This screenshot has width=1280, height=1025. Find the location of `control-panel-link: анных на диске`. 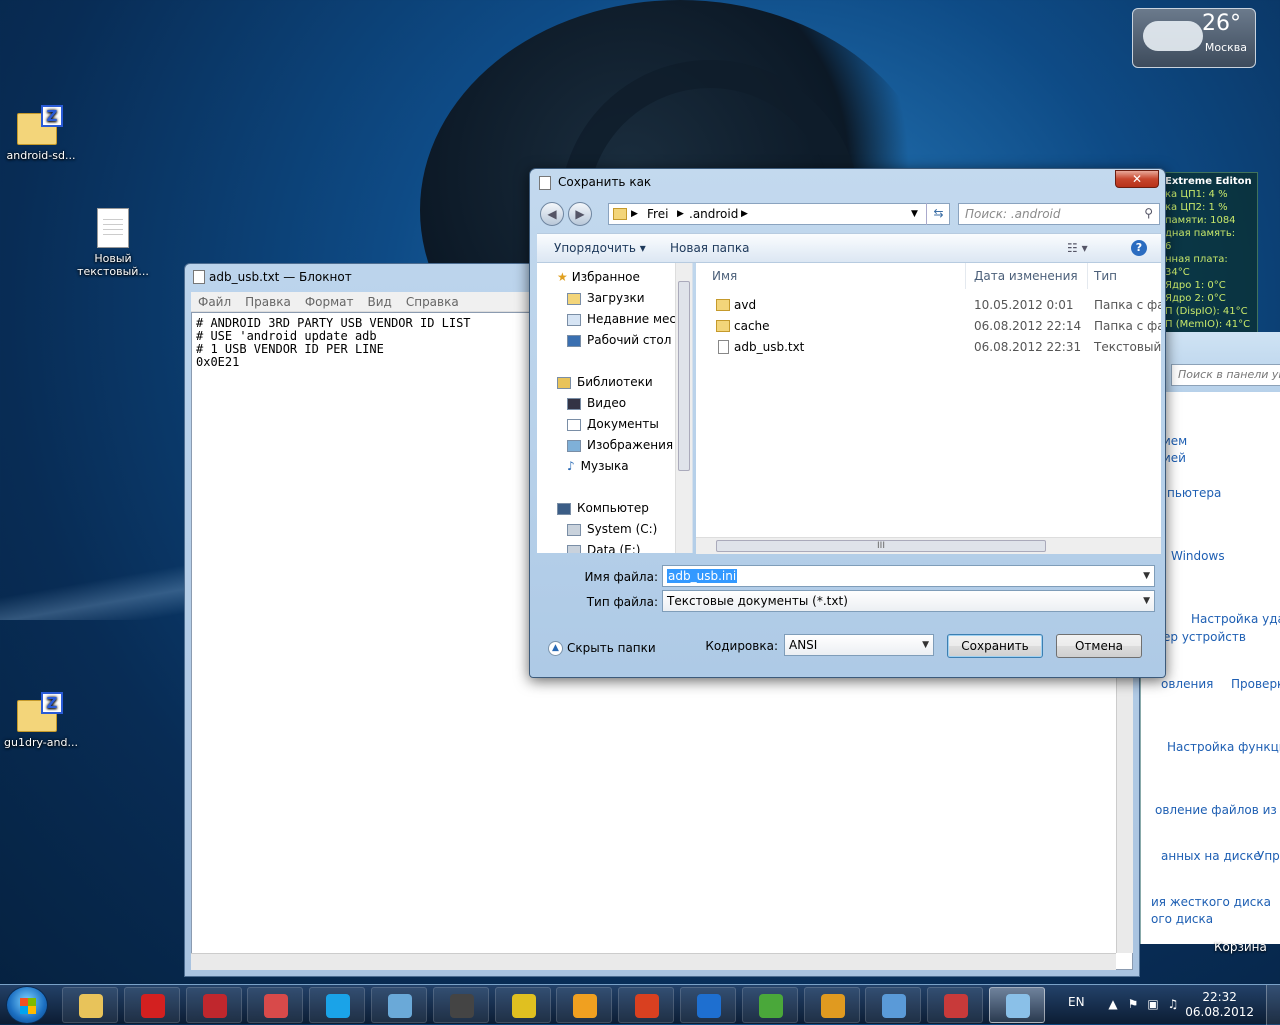

control-panel-link: анных на диске is located at coordinates (1211, 856).